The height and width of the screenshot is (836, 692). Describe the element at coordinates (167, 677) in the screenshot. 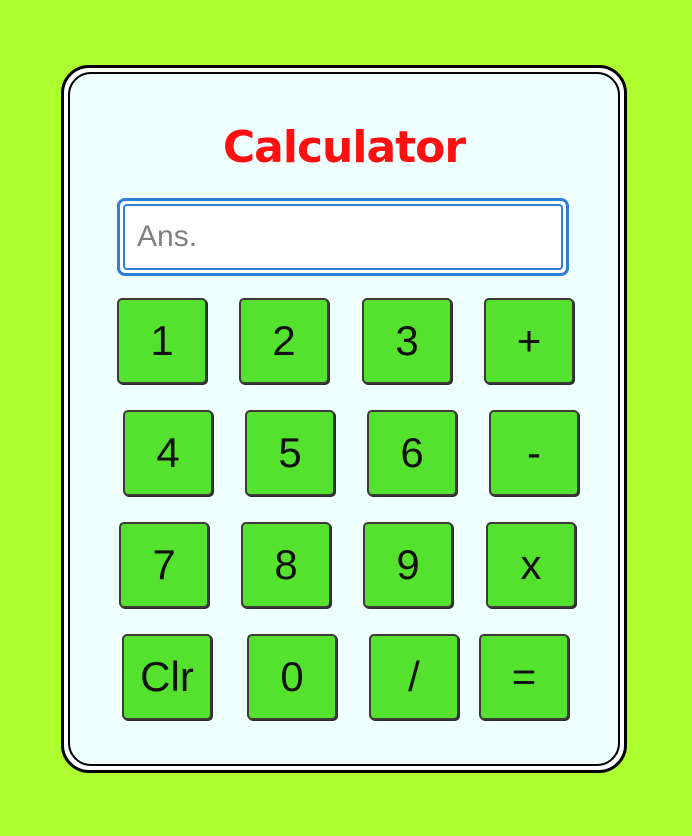

I see `key-clear-button: Clr` at that location.